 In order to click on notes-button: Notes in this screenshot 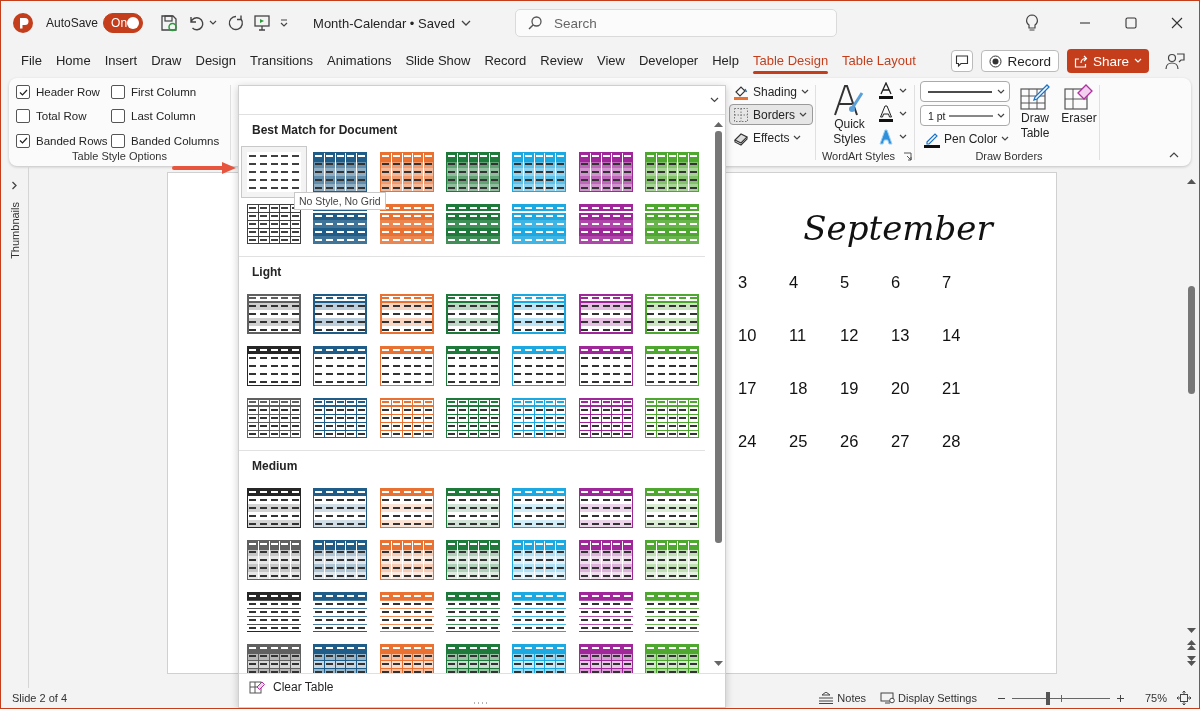, I will do `click(842, 698)`.